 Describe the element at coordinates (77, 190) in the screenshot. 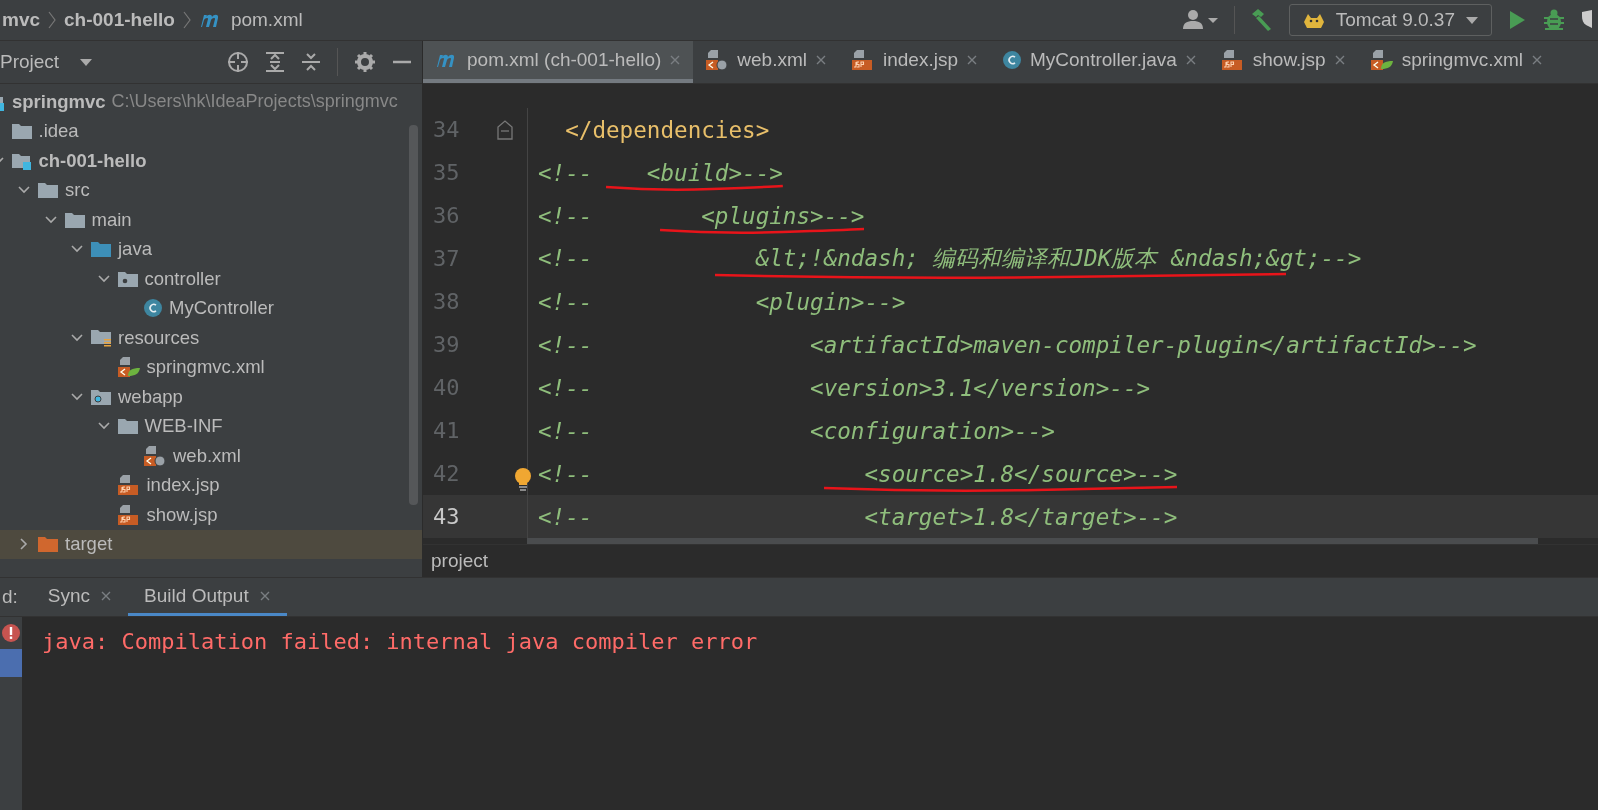

I see `tree-item-label: src` at that location.